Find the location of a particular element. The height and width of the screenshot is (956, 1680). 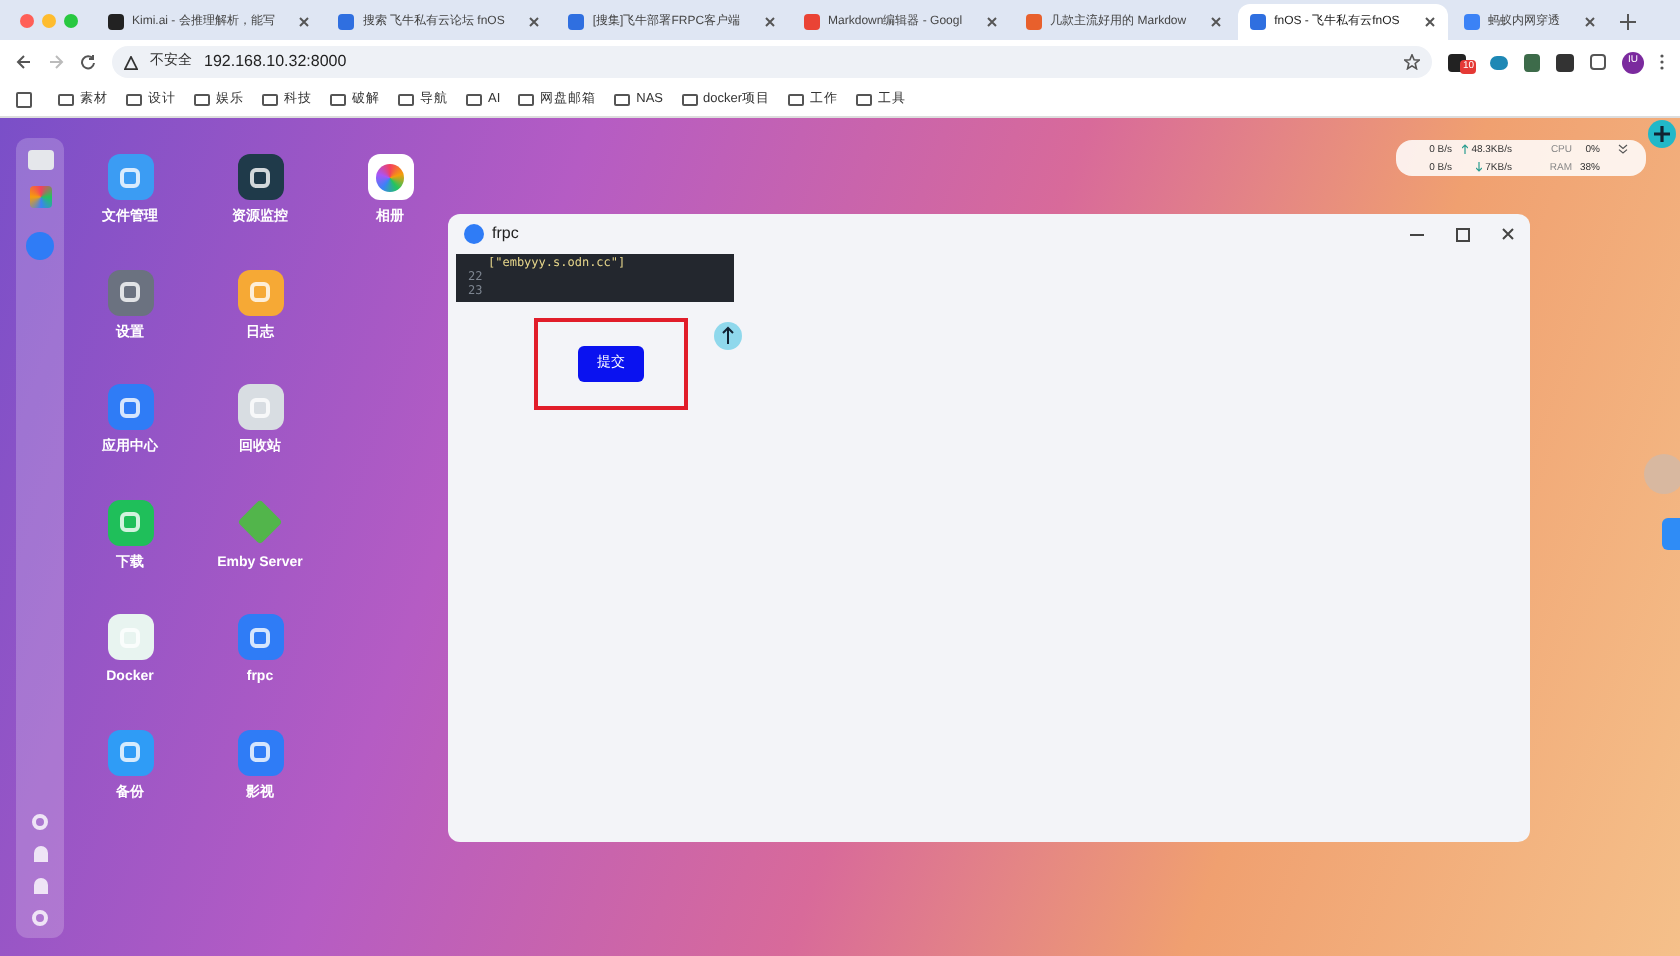

upload-arrow-icon is located at coordinates (1464, 149).